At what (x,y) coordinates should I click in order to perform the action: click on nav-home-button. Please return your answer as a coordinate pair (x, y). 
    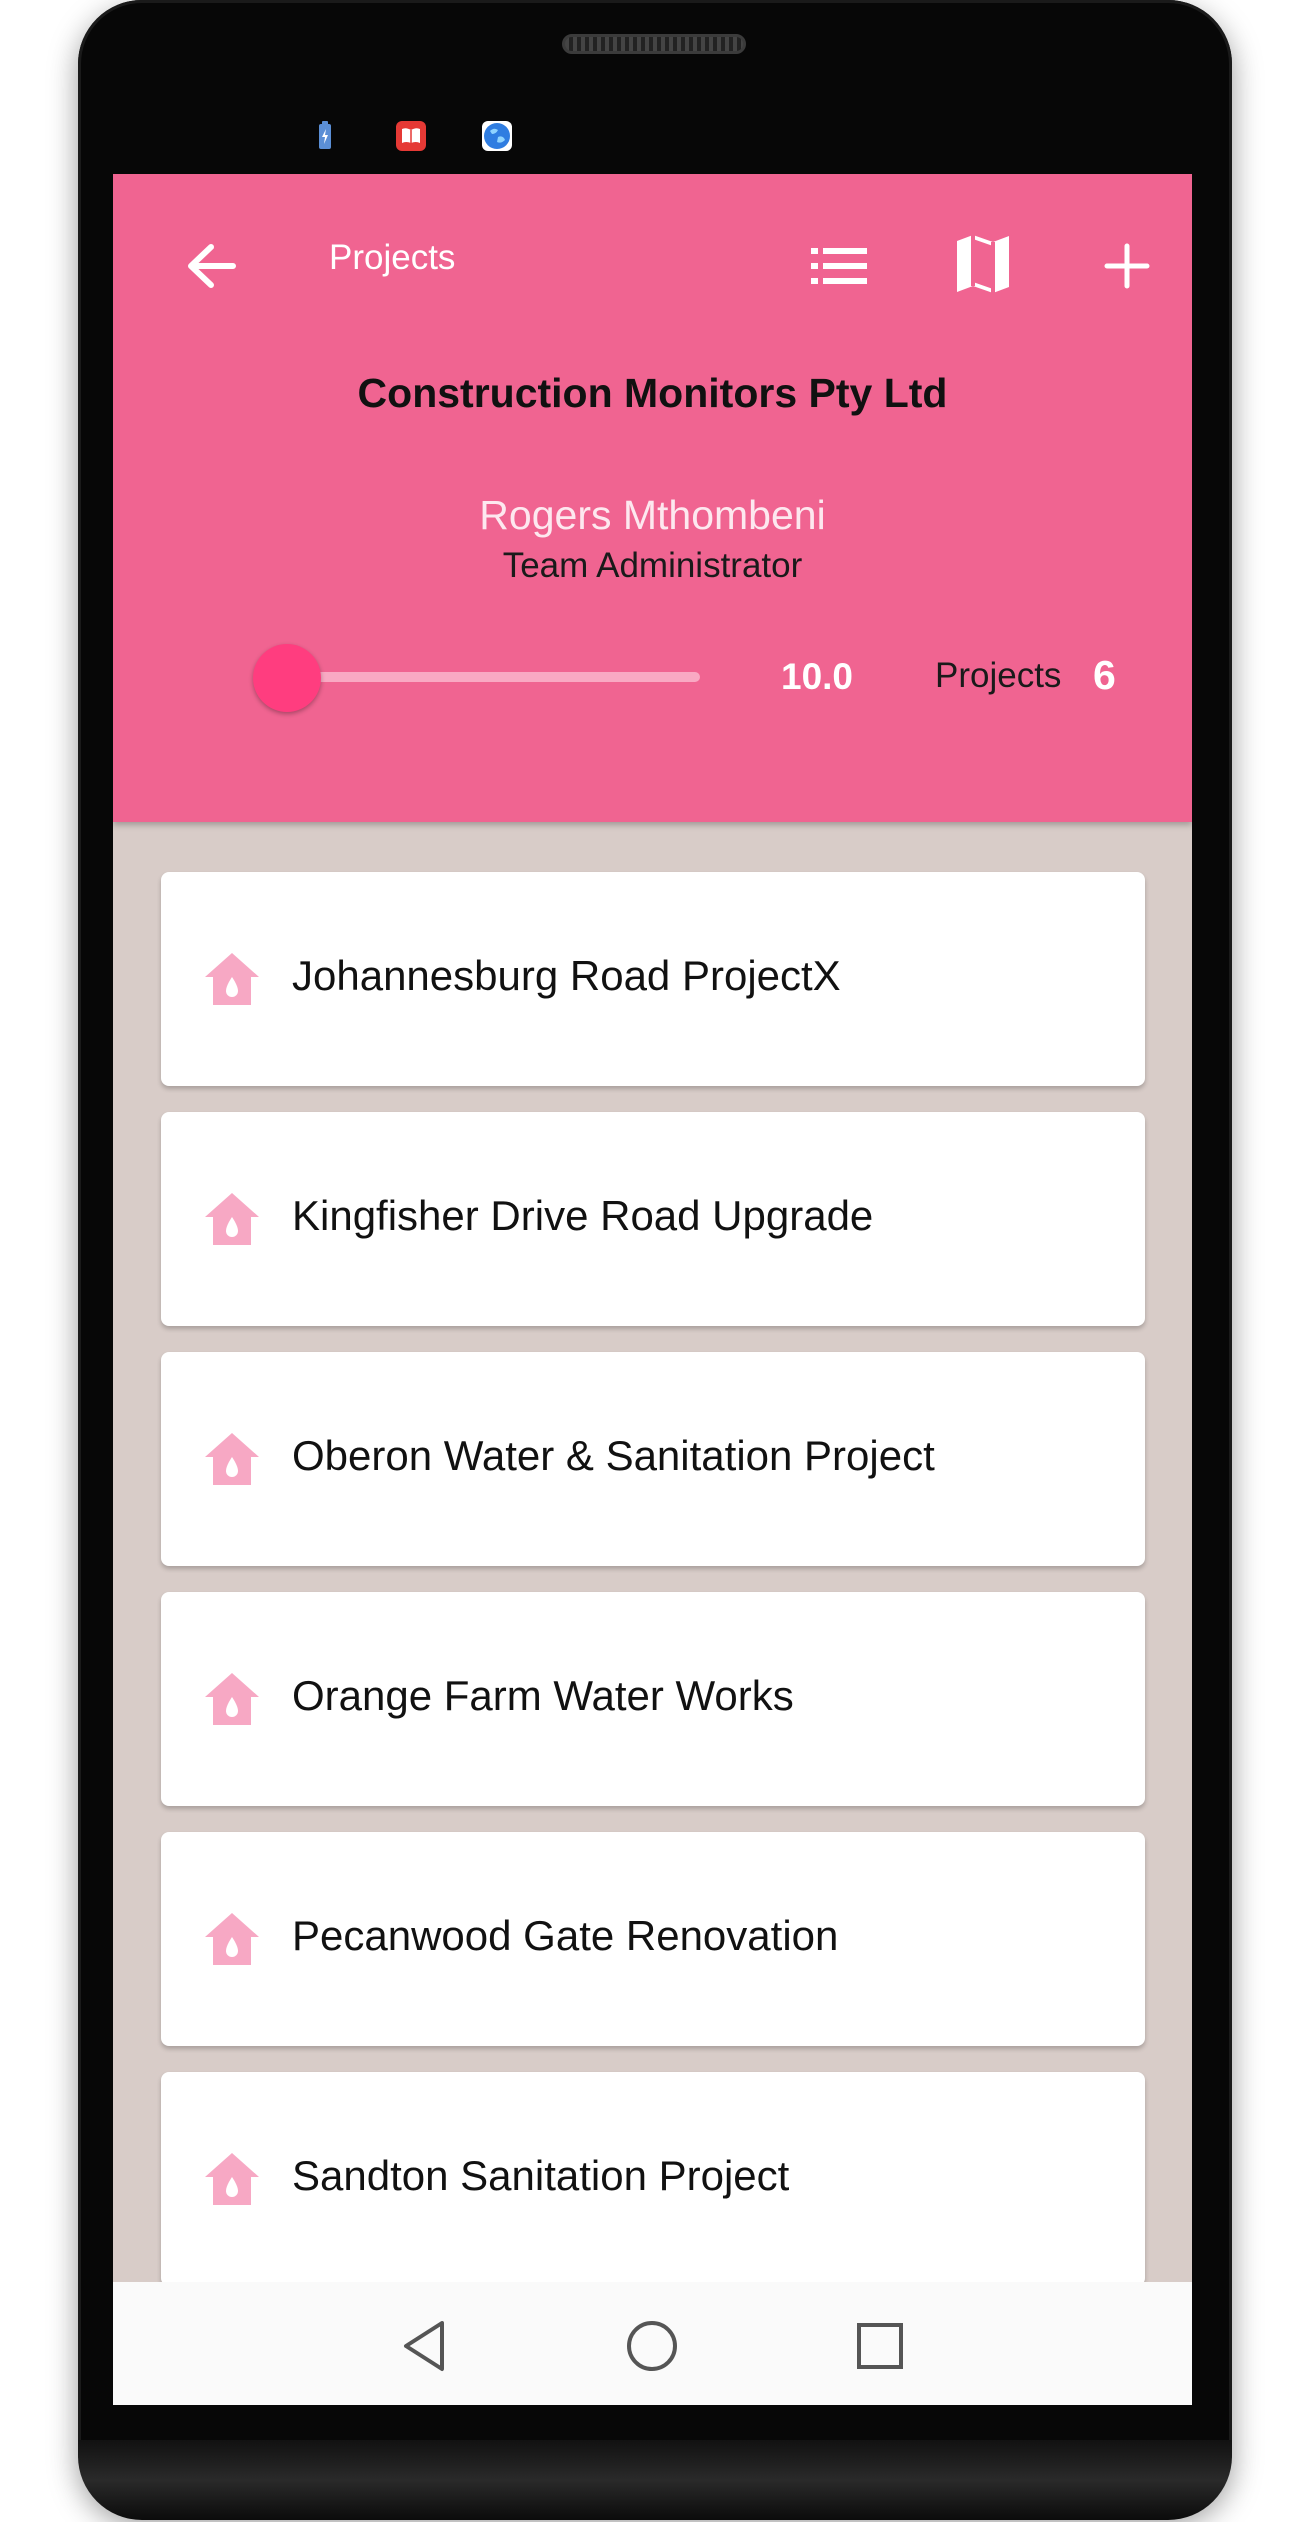
    Looking at the image, I should click on (652, 2346).